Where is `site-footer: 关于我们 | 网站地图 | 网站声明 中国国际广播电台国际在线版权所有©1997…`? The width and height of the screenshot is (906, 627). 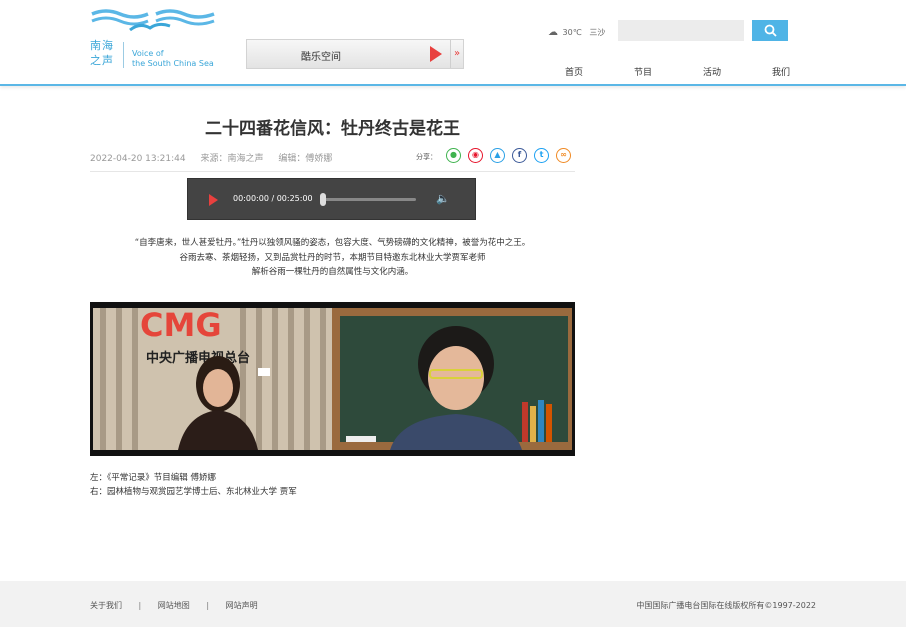
site-footer: 关于我们 | 网站地图 | 网站声明 中国国际广播电台国际在线版权所有©1997… is located at coordinates (453, 604).